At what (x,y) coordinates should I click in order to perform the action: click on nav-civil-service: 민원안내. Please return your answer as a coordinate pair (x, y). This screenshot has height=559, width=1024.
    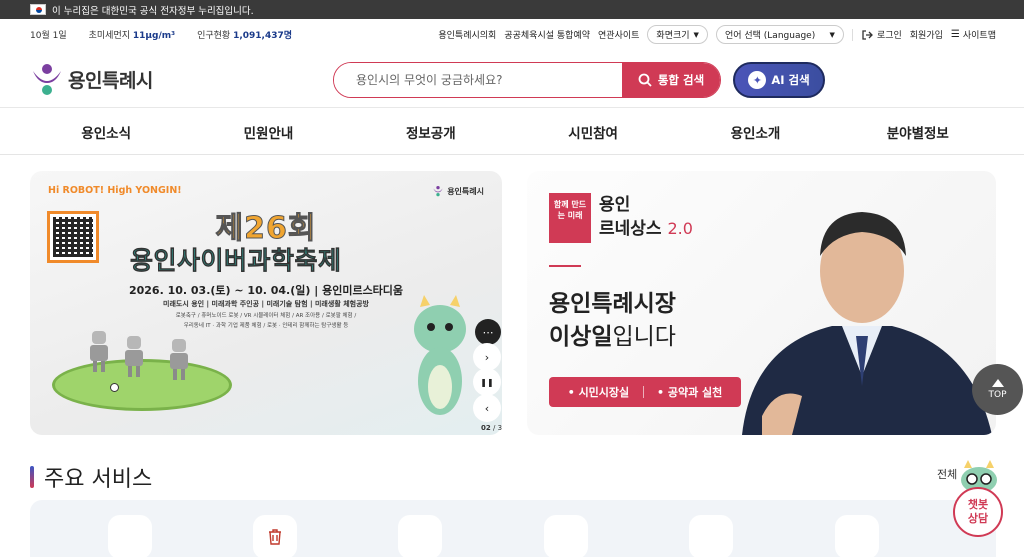
    Looking at the image, I should click on (268, 132).